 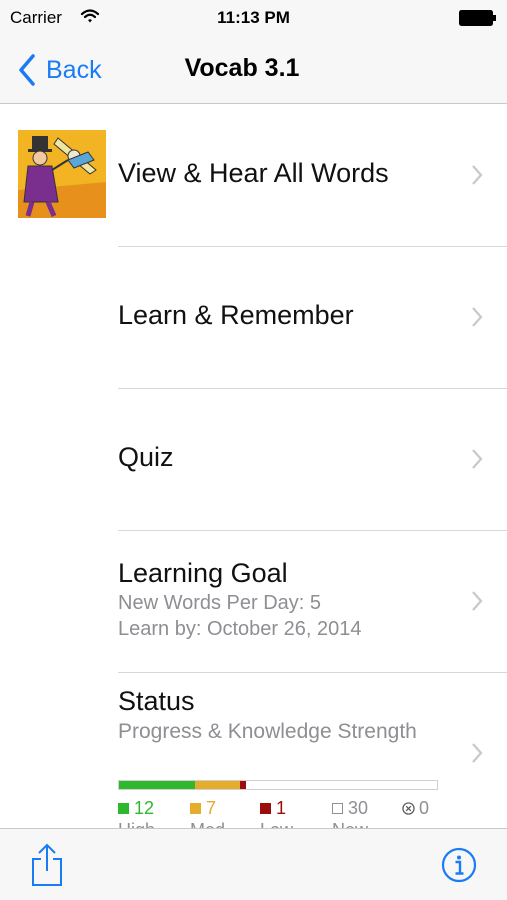 What do you see at coordinates (281, 807) in the screenshot?
I see `low-count: 1` at bounding box center [281, 807].